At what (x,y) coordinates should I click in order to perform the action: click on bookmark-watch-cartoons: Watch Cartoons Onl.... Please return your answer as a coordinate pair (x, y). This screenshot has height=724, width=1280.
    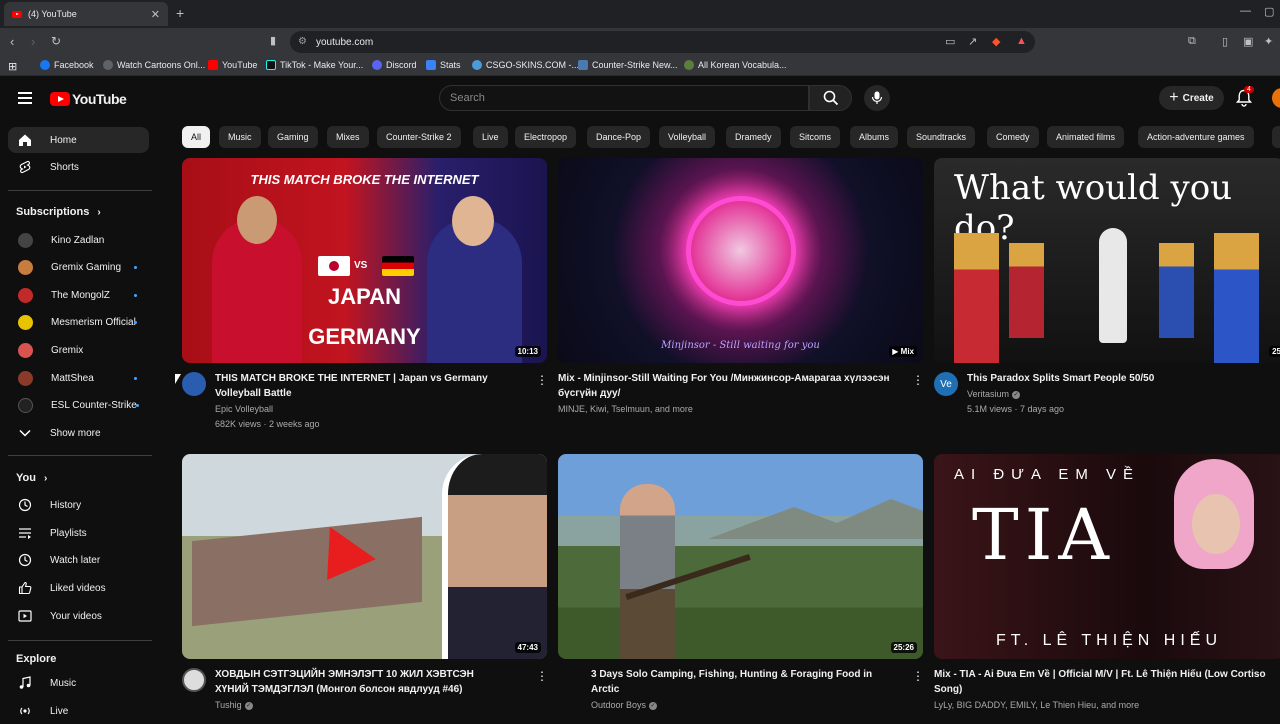
    Looking at the image, I should click on (154, 65).